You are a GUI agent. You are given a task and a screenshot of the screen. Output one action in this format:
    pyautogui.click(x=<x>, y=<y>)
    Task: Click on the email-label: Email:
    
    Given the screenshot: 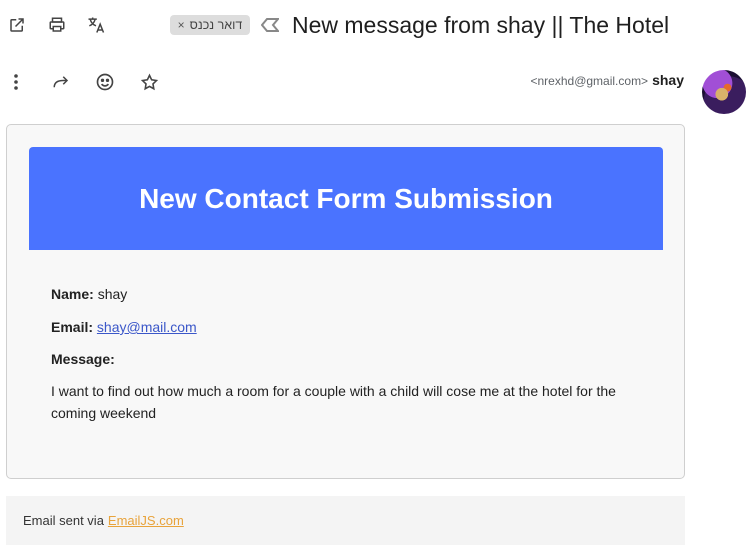 What is the action you would take?
    pyautogui.click(x=72, y=327)
    